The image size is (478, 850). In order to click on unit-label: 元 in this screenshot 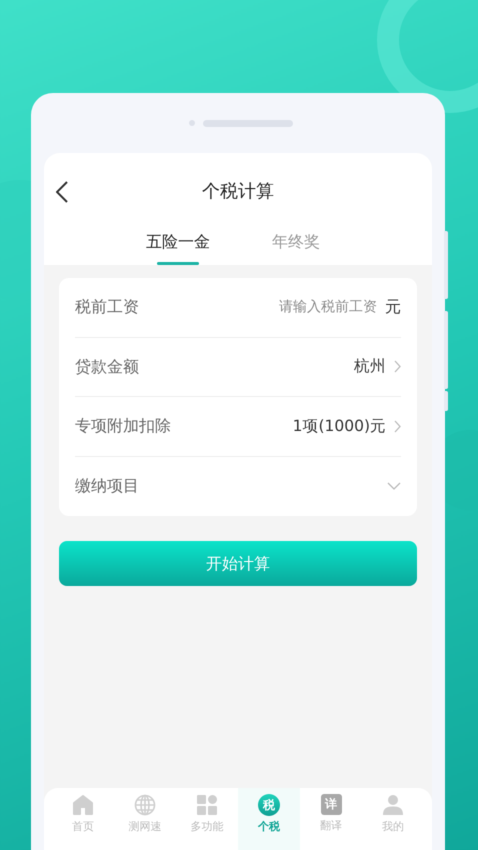, I will do `click(393, 307)`.